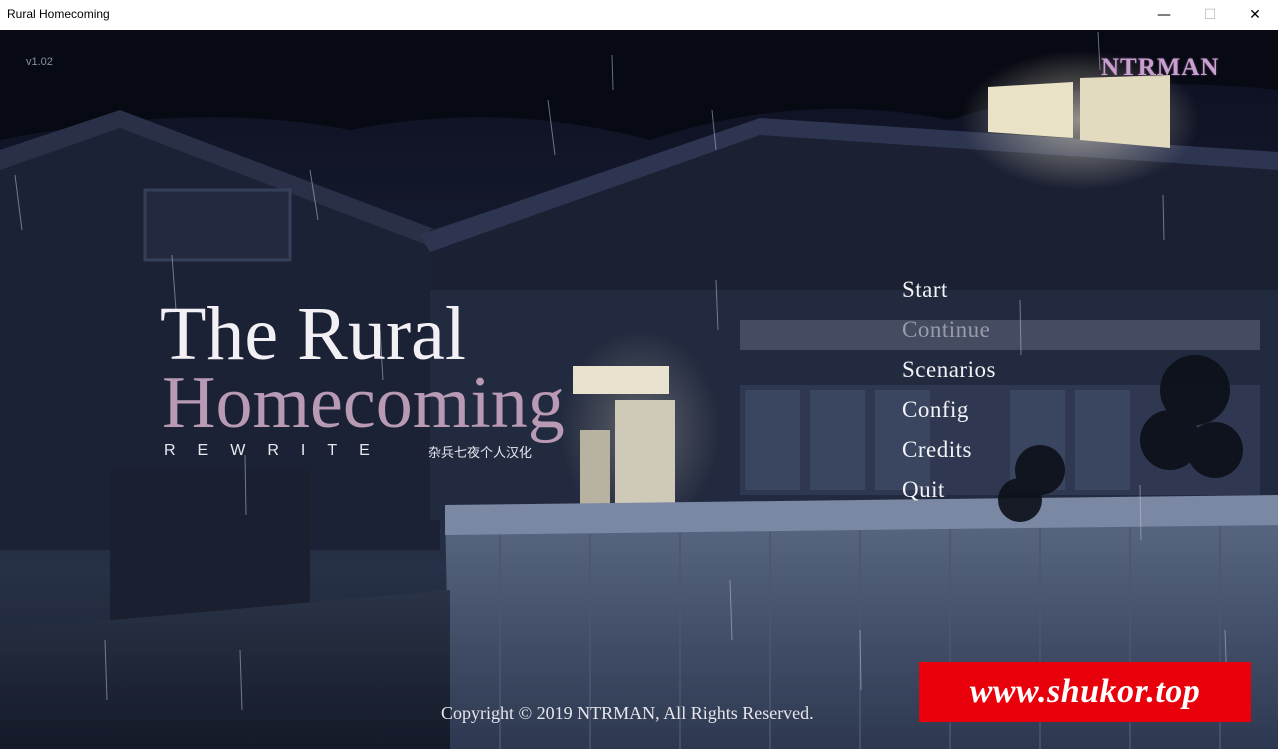 The height and width of the screenshot is (749, 1278). Describe the element at coordinates (39, 62) in the screenshot. I see `version-label: v1.02` at that location.